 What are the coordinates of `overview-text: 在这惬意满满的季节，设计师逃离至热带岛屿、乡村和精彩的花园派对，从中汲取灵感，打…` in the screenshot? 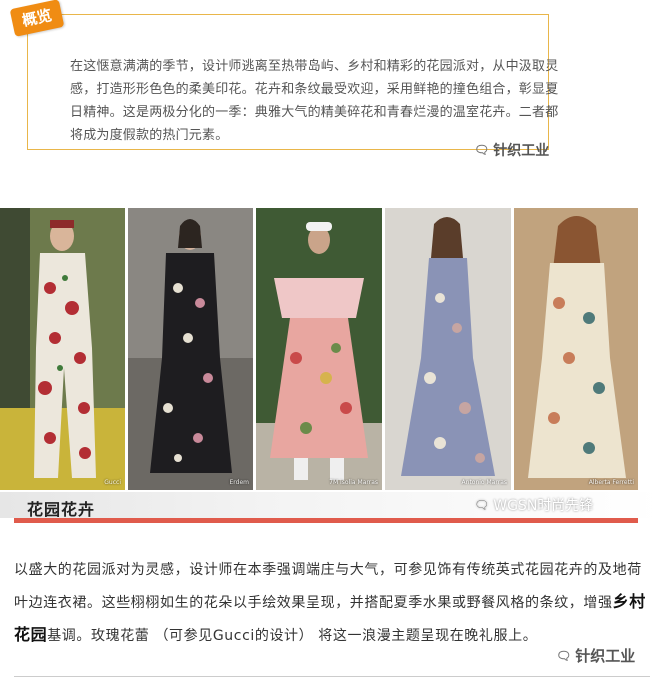 It's located at (314, 101).